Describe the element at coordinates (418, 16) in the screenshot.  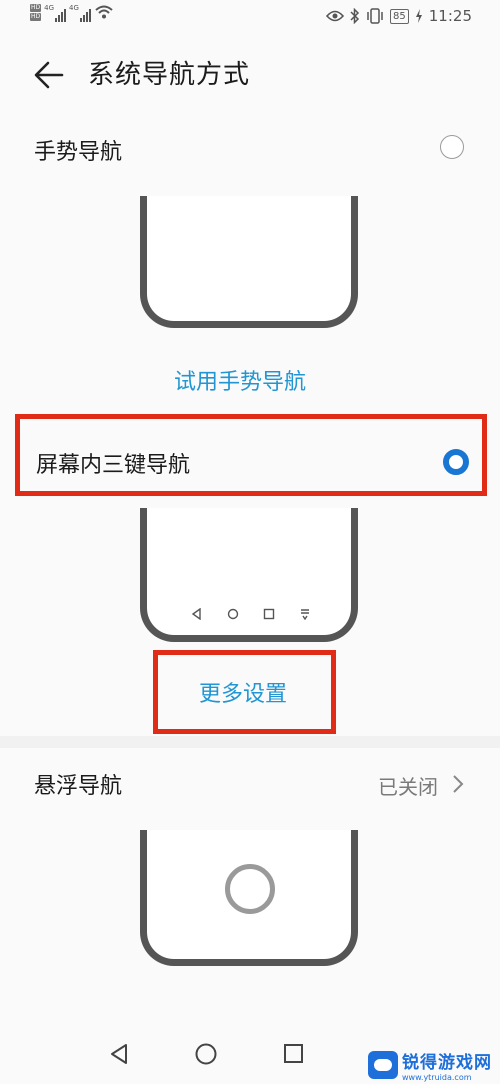
I see `charging-icon` at that location.